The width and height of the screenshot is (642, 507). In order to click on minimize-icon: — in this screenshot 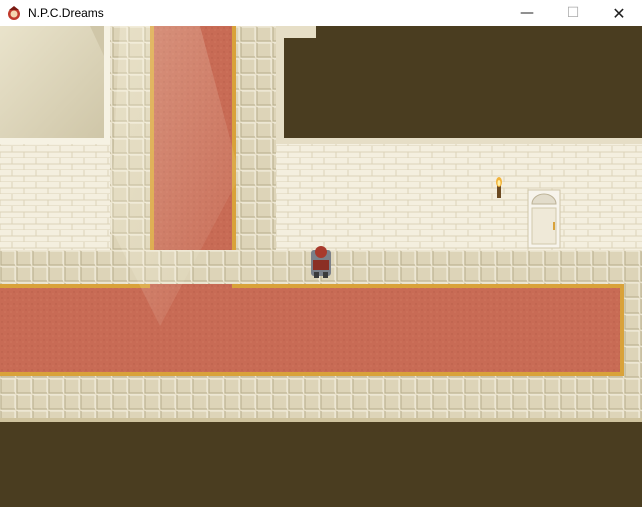, I will do `click(527, 13)`.